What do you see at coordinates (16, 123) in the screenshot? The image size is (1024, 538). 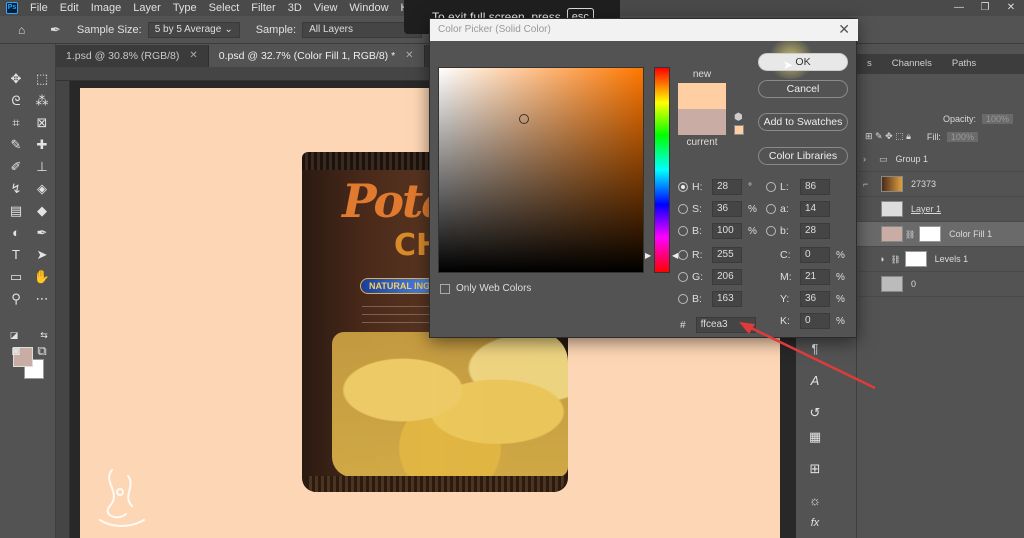 I see `crop-tool-icon: ⌗` at bounding box center [16, 123].